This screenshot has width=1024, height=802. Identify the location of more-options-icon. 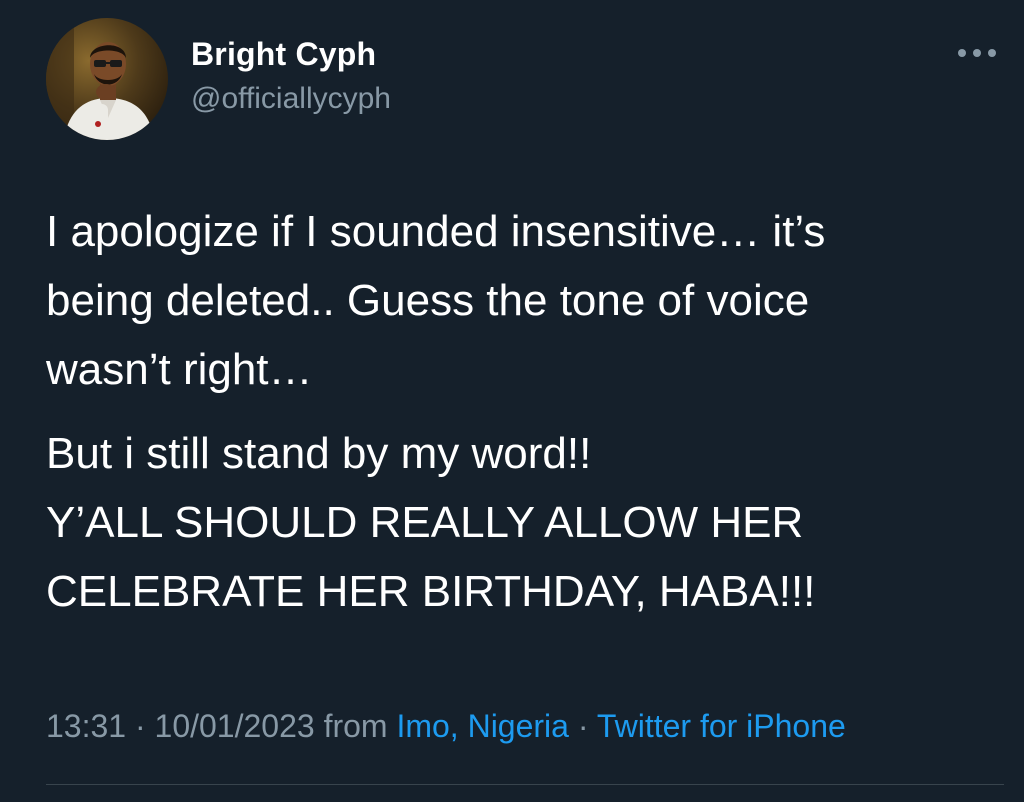
(977, 53).